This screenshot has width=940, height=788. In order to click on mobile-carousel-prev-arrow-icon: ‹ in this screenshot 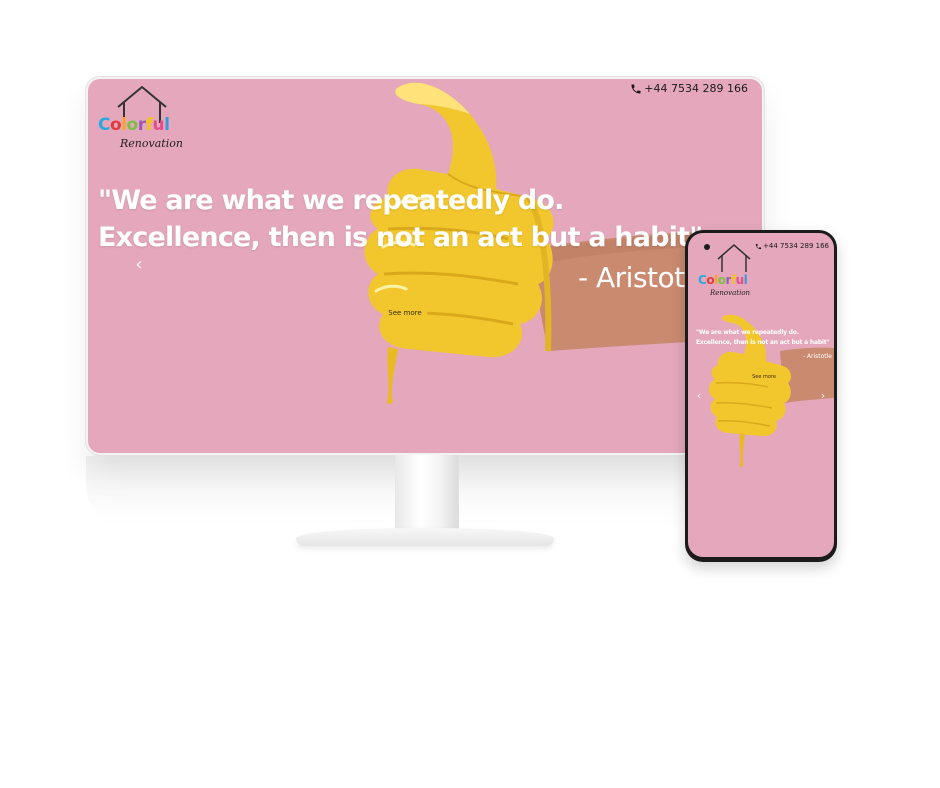, I will do `click(699, 396)`.